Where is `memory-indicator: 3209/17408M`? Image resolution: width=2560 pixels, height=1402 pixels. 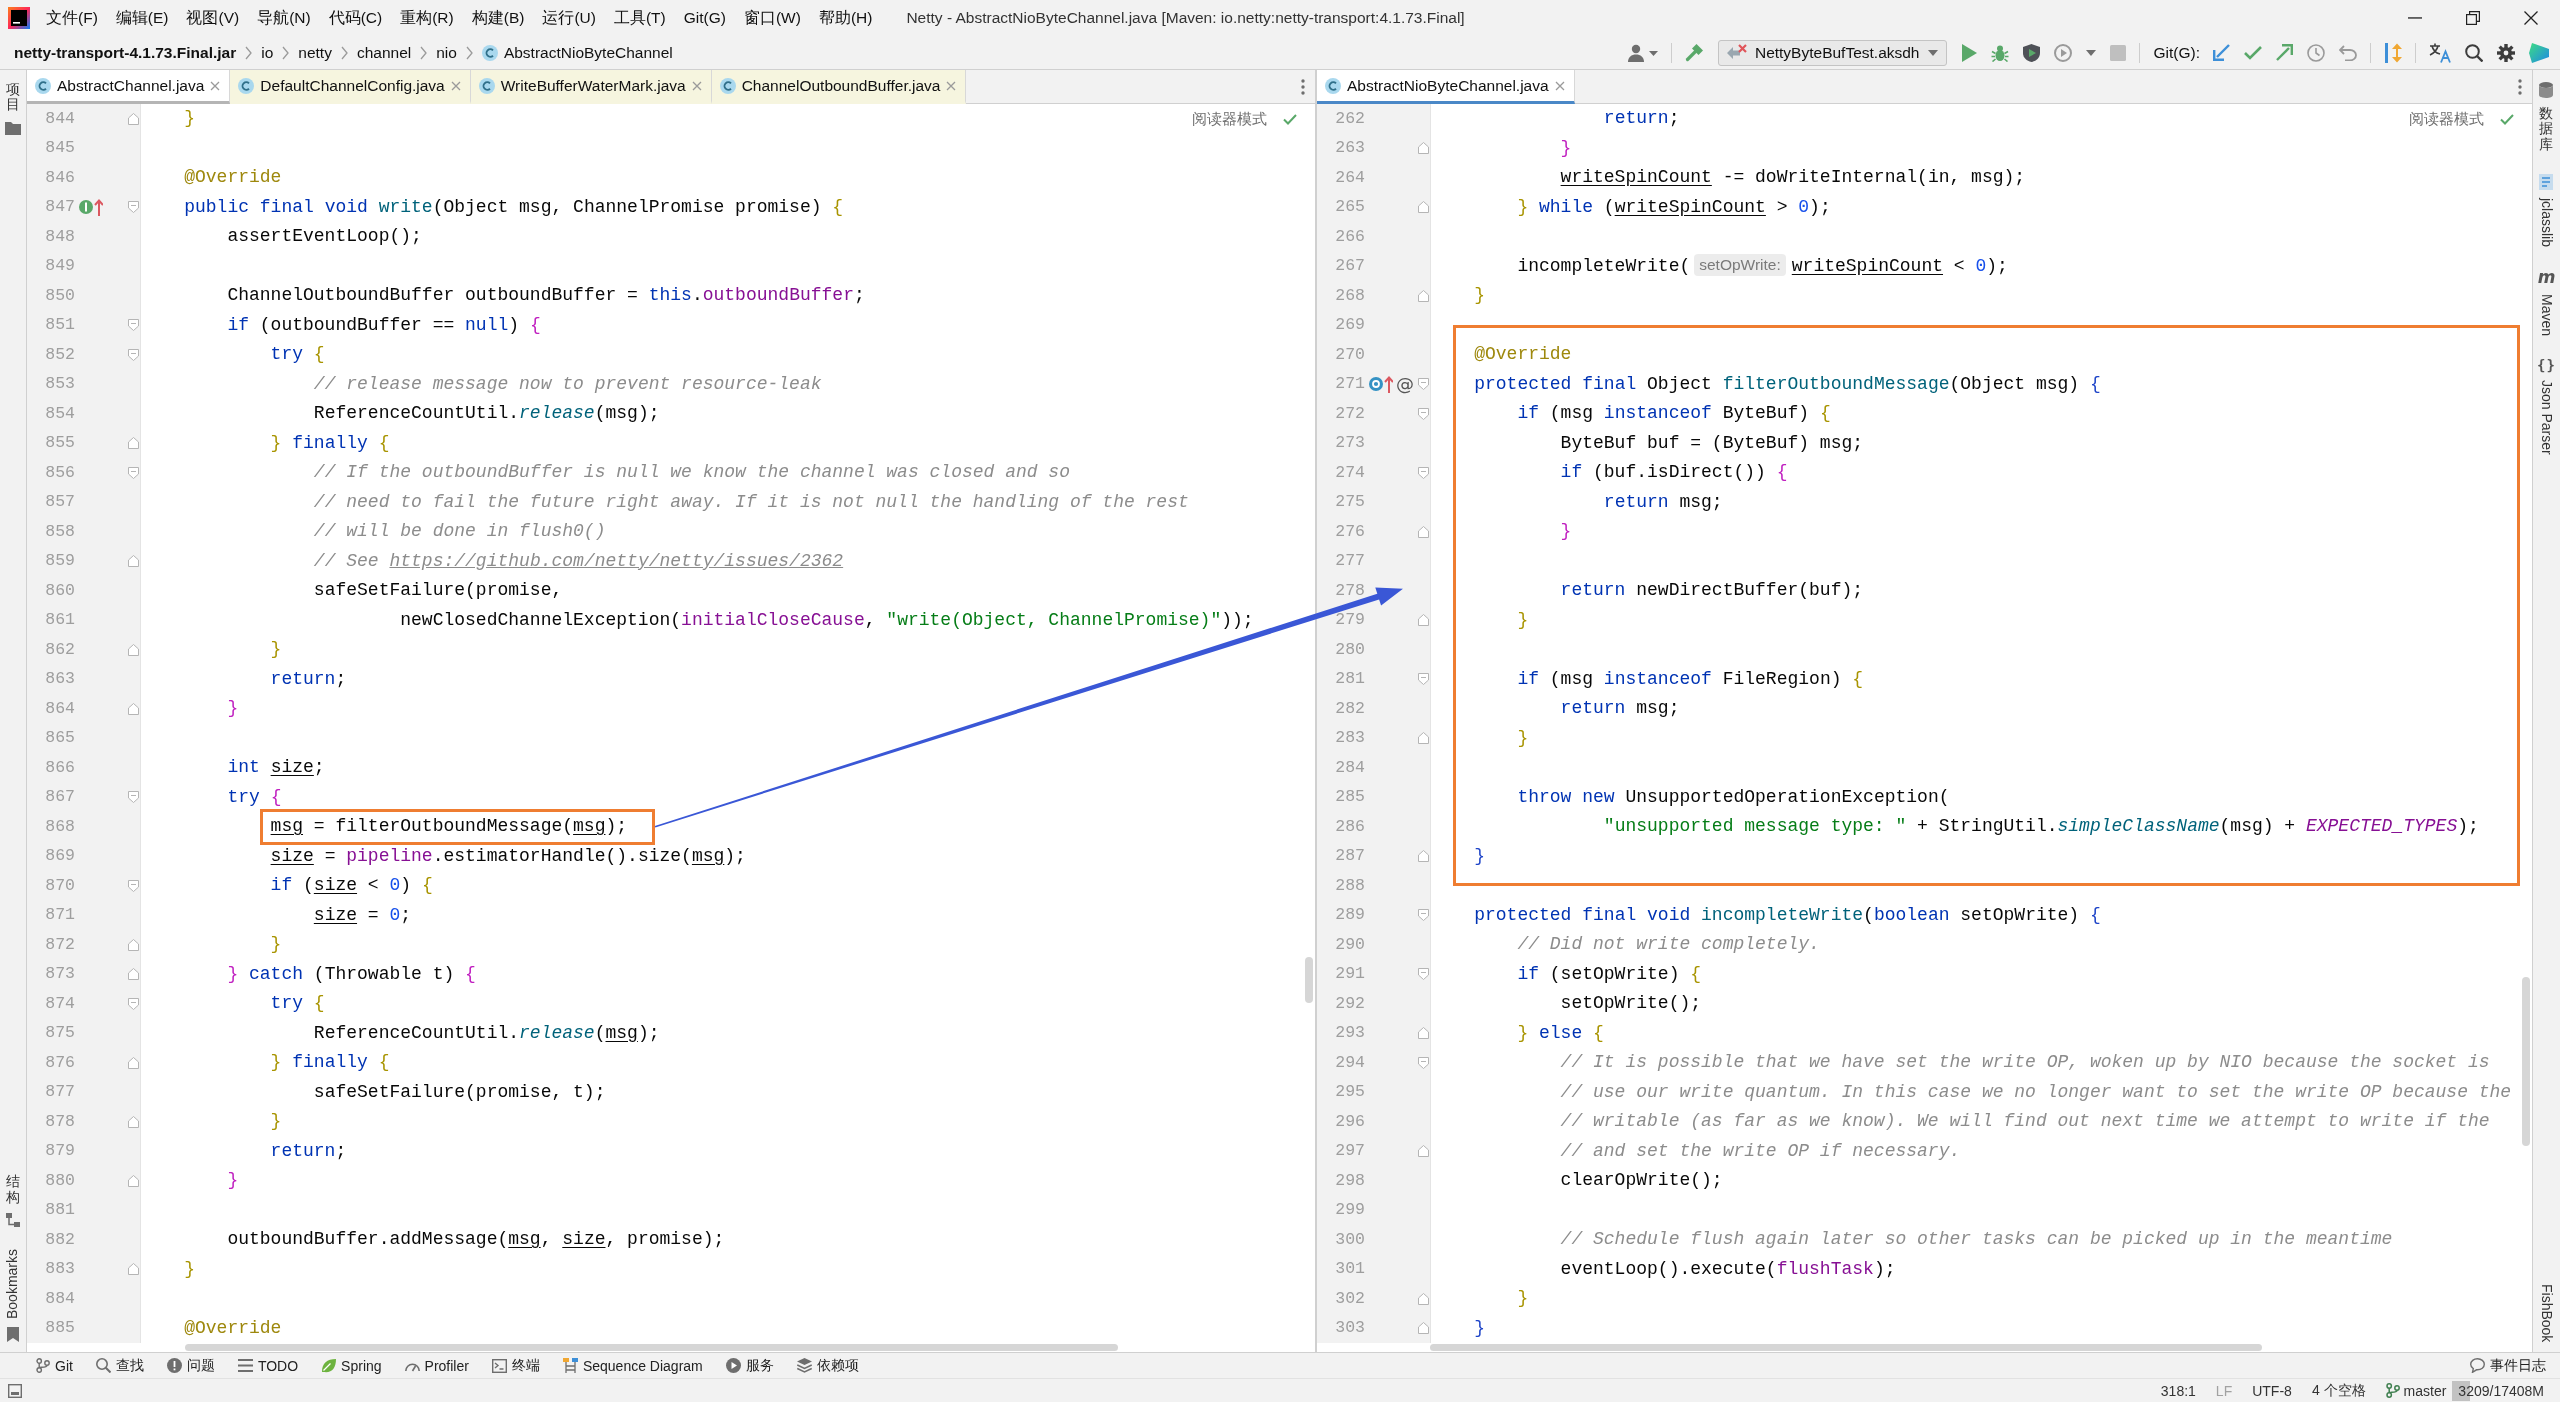 memory-indicator: 3209/17408M is located at coordinates (2501, 1390).